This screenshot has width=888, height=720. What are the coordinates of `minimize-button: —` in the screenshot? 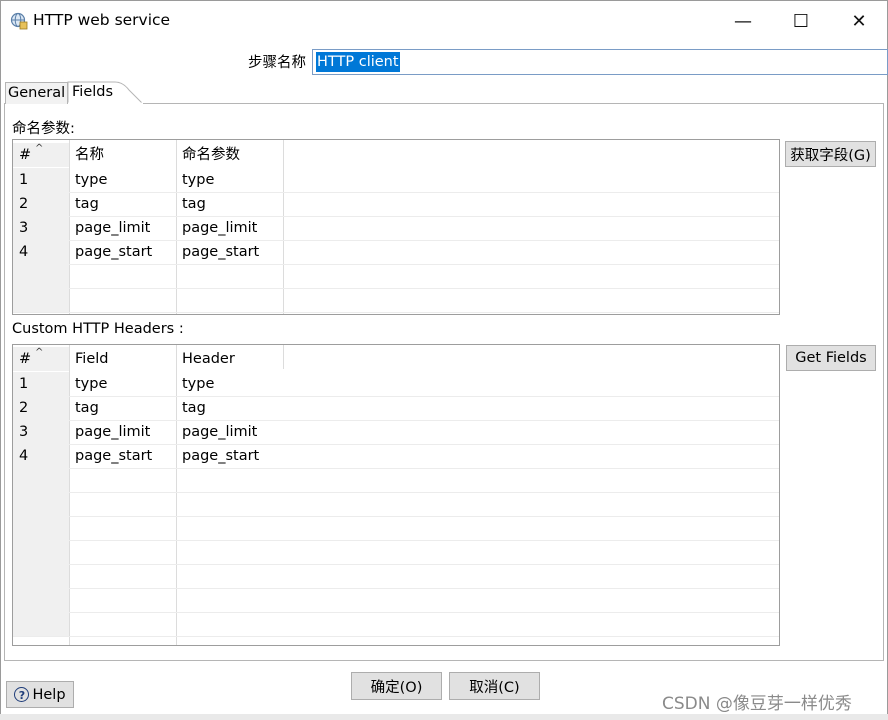 It's located at (743, 21).